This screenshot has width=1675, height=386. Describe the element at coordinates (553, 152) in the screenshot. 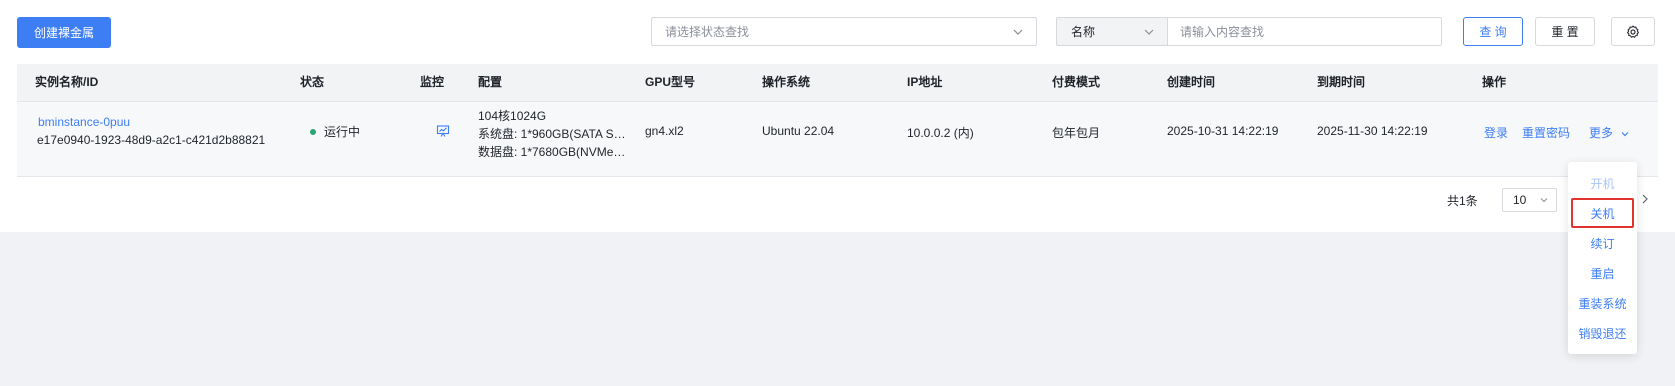

I see `config-data-disk: 数据盘: 1*7680GB(NVMe SSD)` at that location.